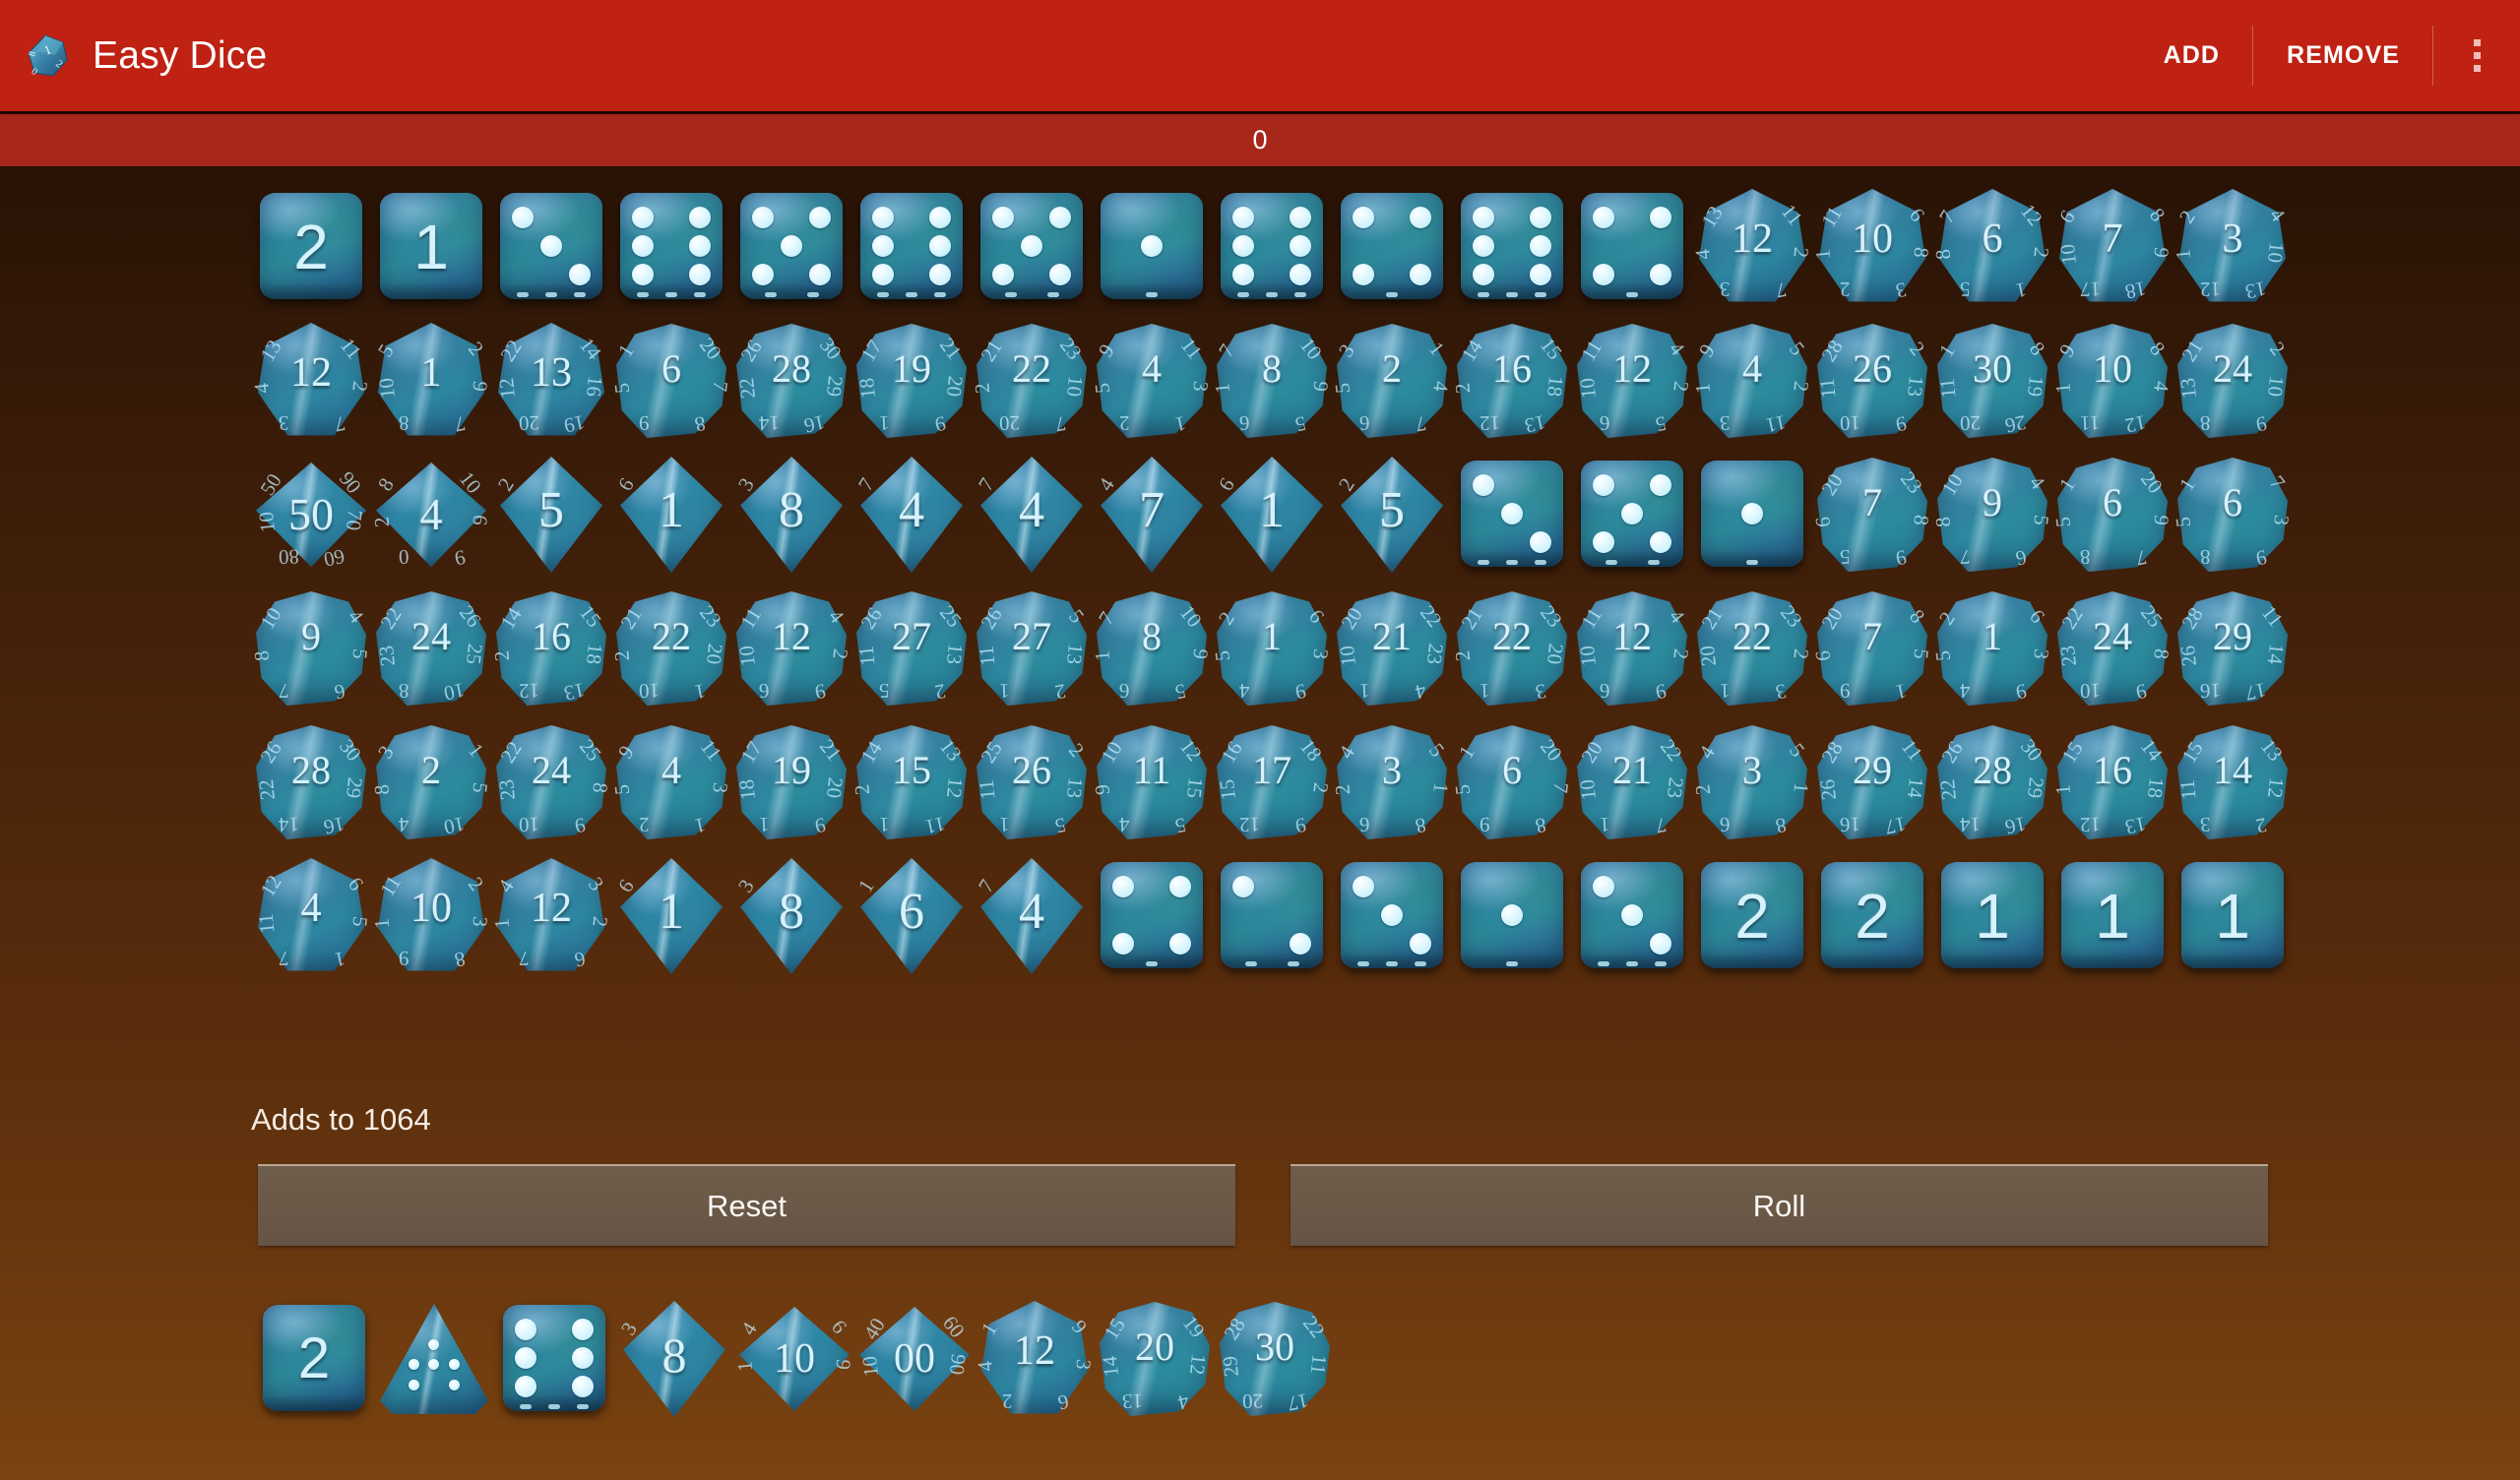 The image size is (2520, 1480). I want to click on die-d20: 13 11 4 2 3 7 12, so click(310, 381).